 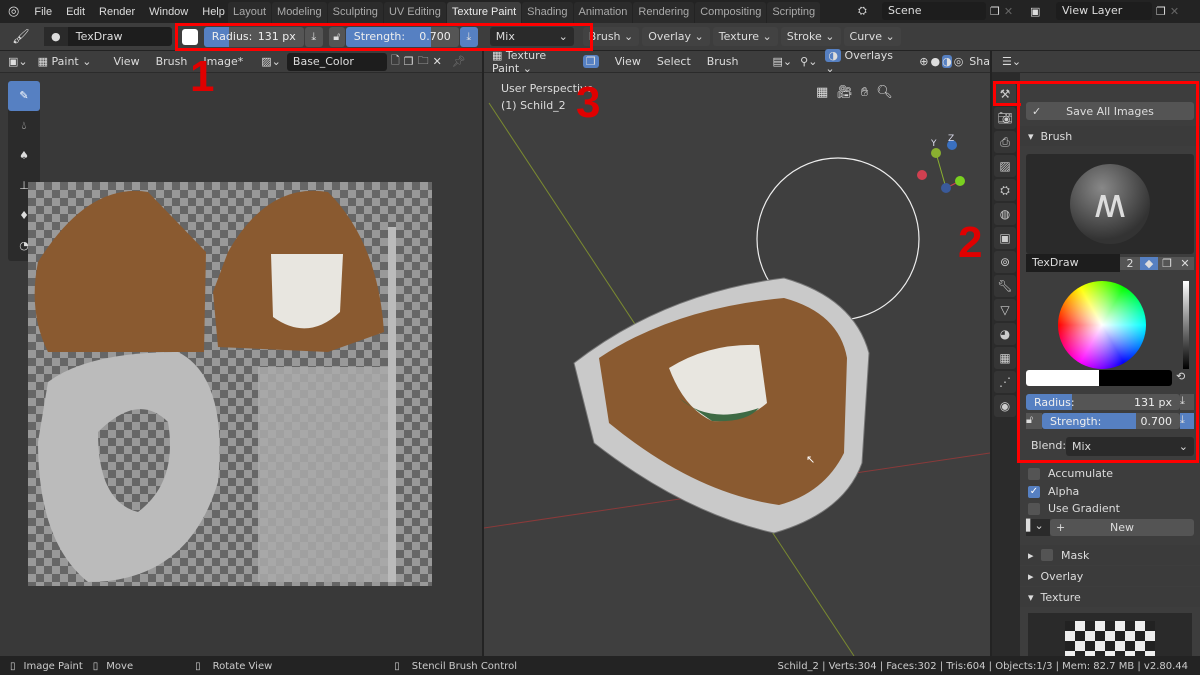 I want to click on image-name-field: Base_Color, so click(x=336, y=61).